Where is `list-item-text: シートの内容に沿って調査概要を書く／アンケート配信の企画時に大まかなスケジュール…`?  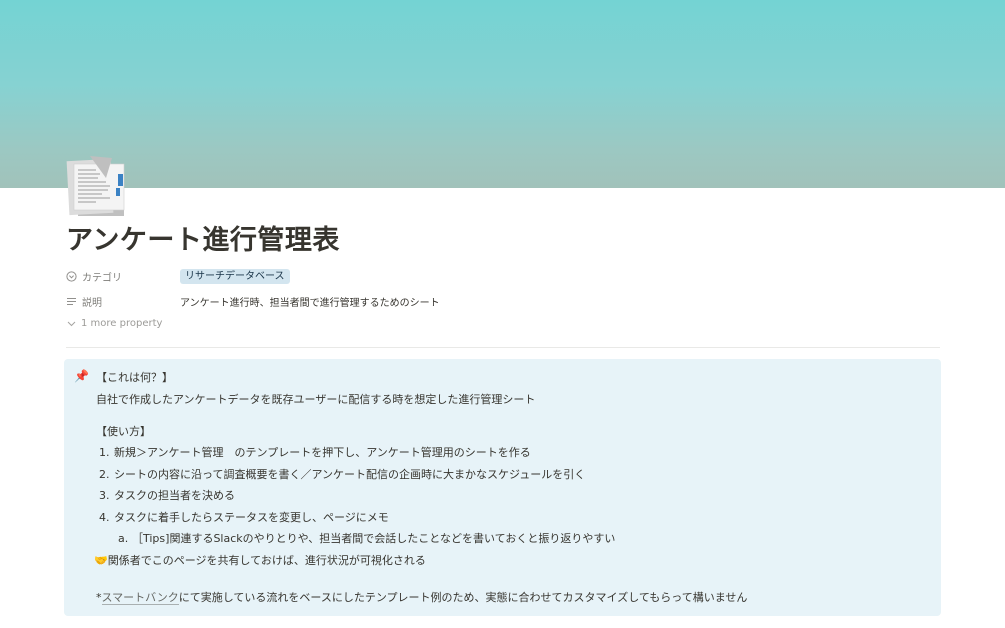
list-item-text: シートの内容に沿って調査概要を書く／アンケート配信の企画時に大まかなスケジュール… is located at coordinates (350, 474).